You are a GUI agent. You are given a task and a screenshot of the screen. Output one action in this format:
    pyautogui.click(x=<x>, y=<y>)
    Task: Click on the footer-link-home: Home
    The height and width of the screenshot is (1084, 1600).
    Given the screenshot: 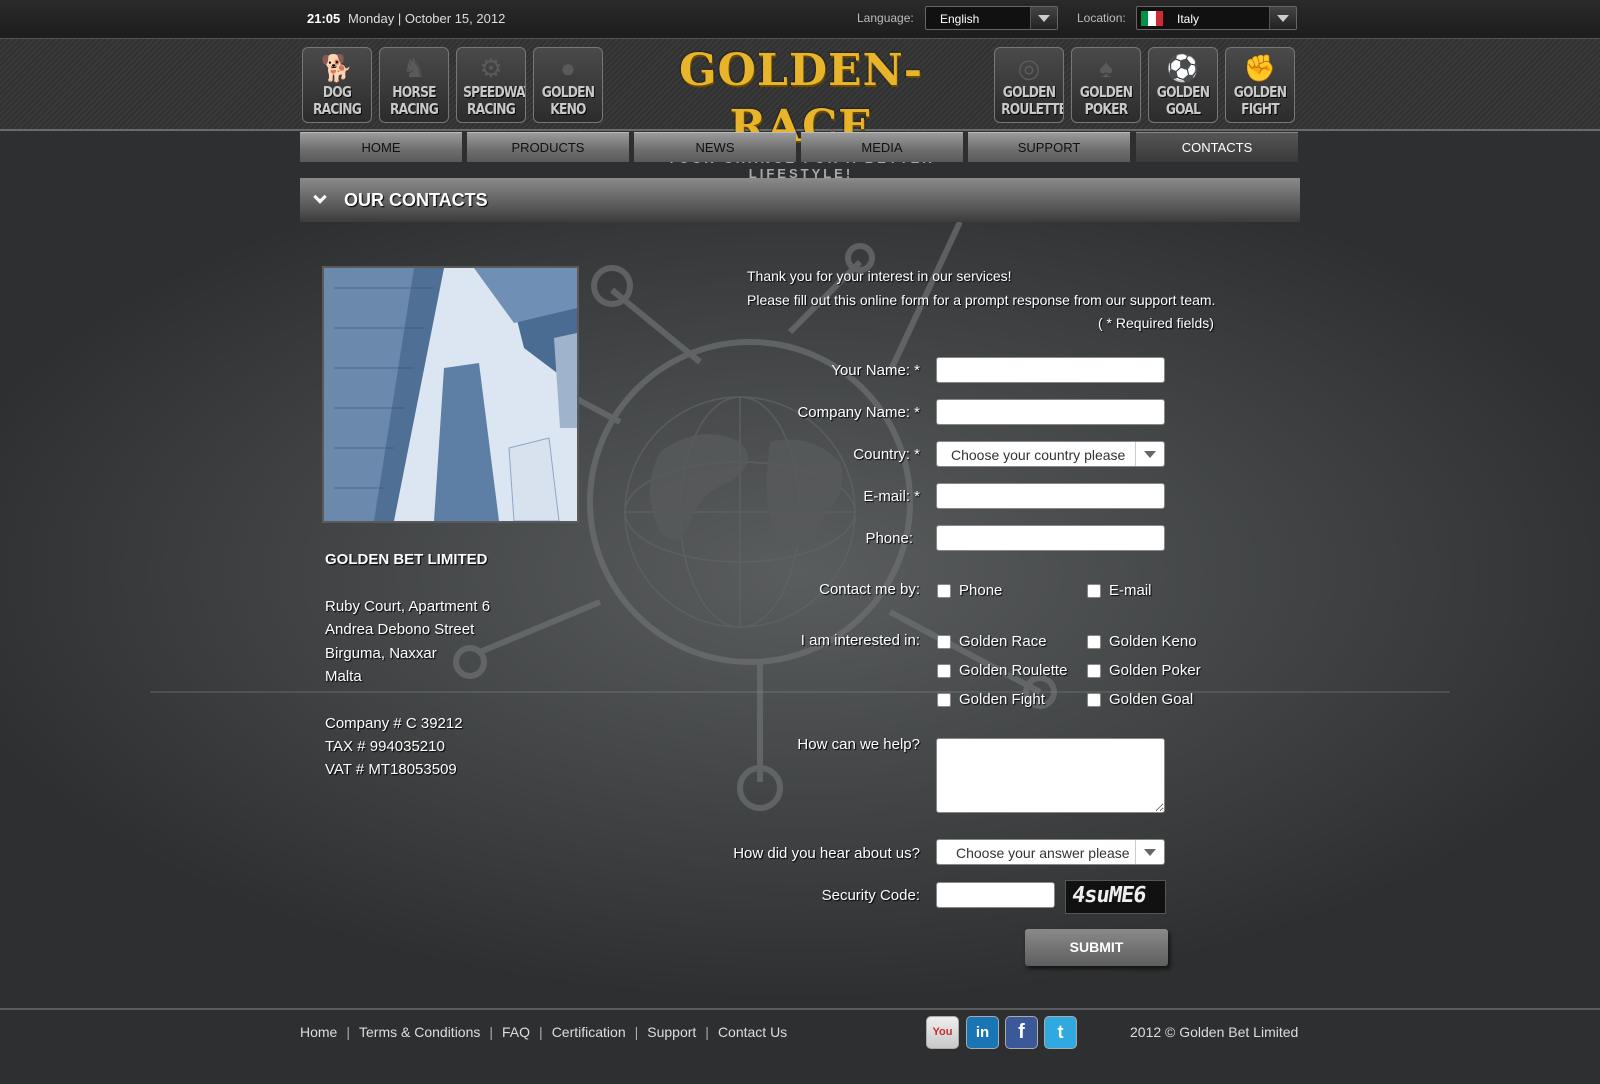 What is the action you would take?
    pyautogui.click(x=318, y=1032)
    